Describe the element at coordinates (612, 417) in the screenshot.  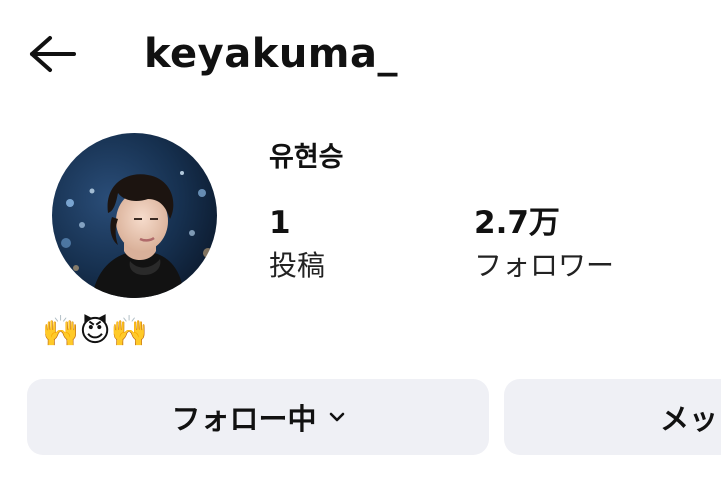
I see `message-button: メッ` at that location.